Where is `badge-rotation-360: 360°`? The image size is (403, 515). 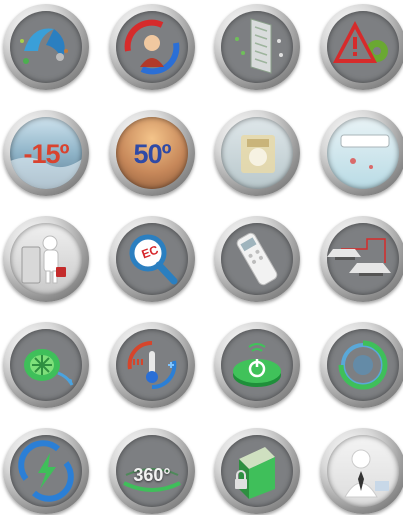 badge-rotation-360: 360° is located at coordinates (152, 471).